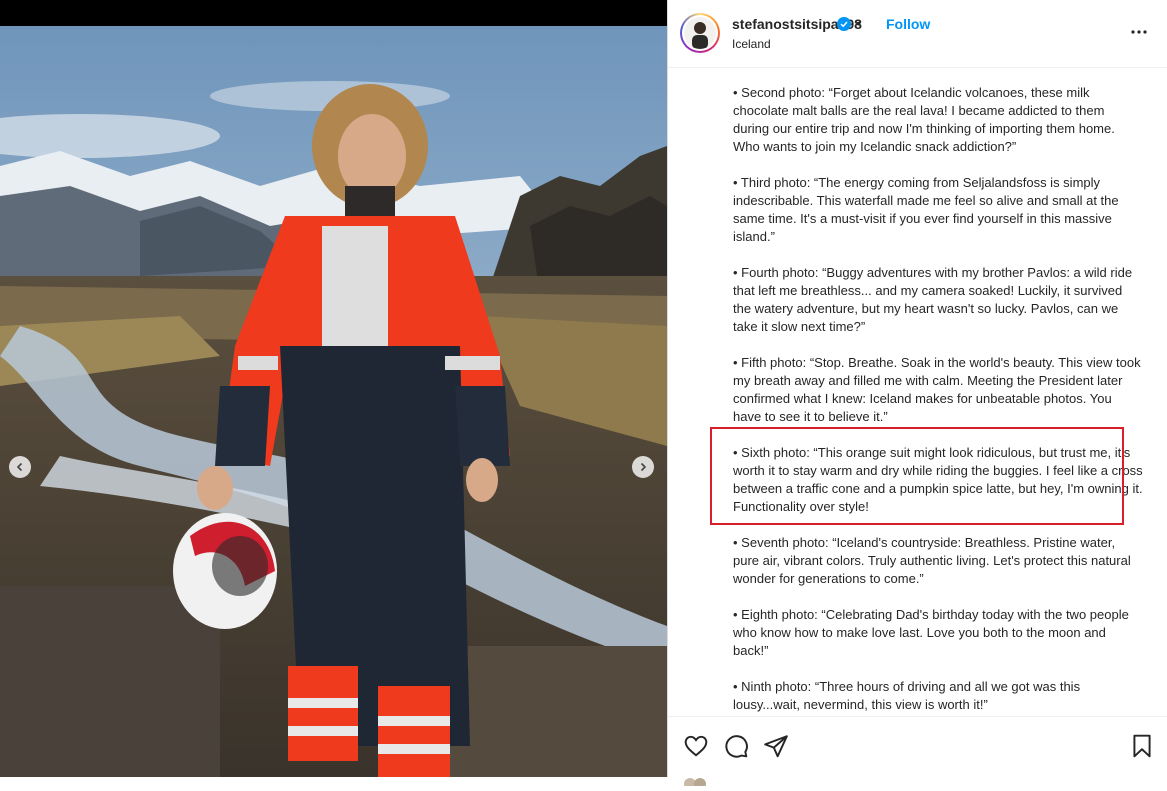 The width and height of the screenshot is (1167, 791). What do you see at coordinates (700, 33) in the screenshot?
I see `avatar` at bounding box center [700, 33].